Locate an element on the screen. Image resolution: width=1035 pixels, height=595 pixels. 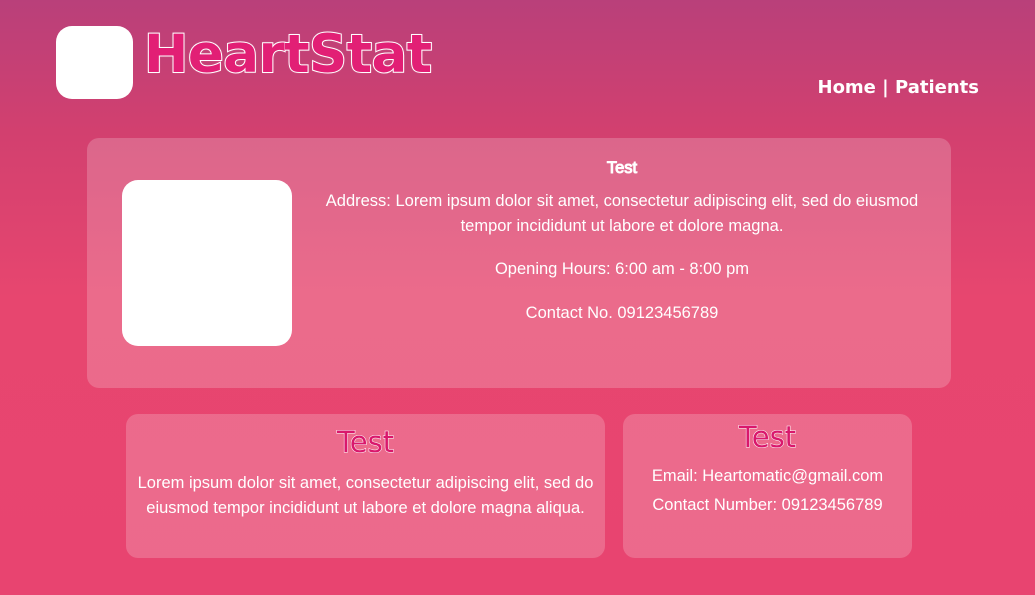
logo-image is located at coordinates (94, 62).